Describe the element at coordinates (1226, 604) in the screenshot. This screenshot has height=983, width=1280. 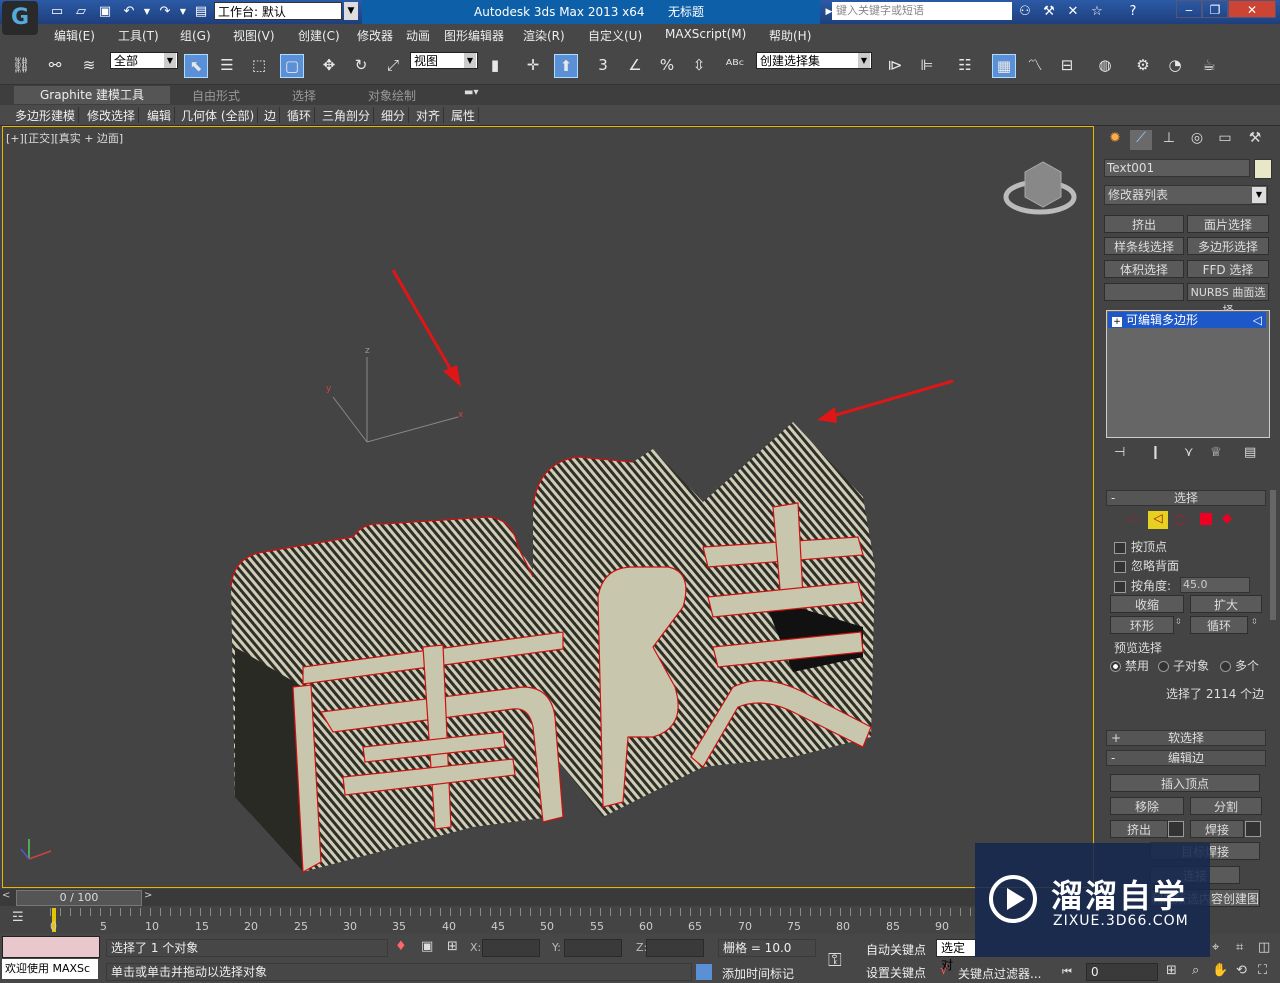
I see `grow-button: 扩大` at that location.